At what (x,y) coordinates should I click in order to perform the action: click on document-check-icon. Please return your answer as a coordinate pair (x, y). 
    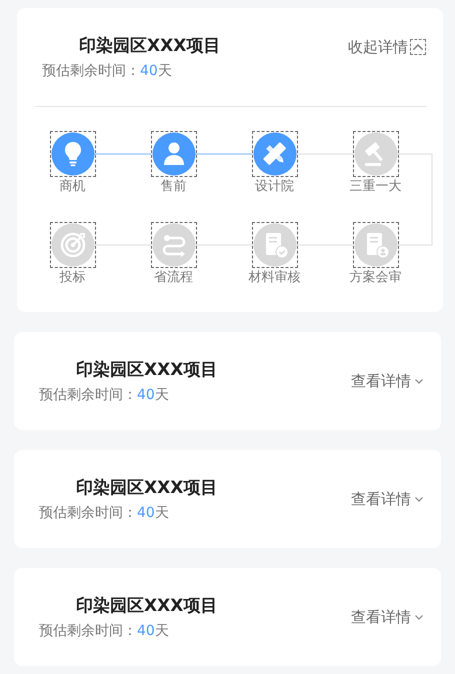
    Looking at the image, I should click on (274, 245).